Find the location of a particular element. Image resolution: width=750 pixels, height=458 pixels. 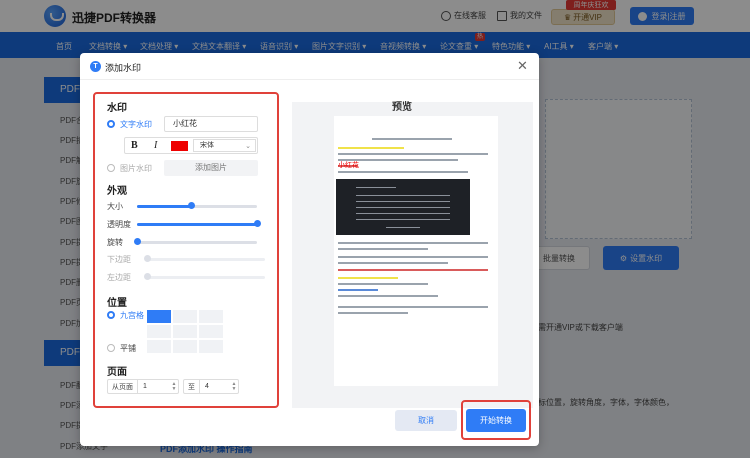

opacity-label: 透明度 is located at coordinates (119, 224).